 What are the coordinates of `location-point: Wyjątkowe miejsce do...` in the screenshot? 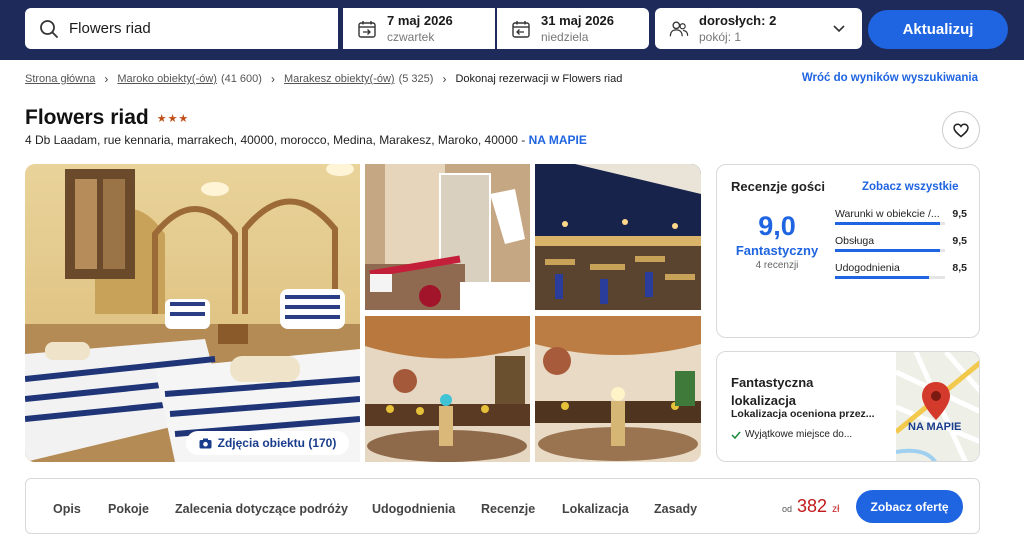 It's located at (791, 434).